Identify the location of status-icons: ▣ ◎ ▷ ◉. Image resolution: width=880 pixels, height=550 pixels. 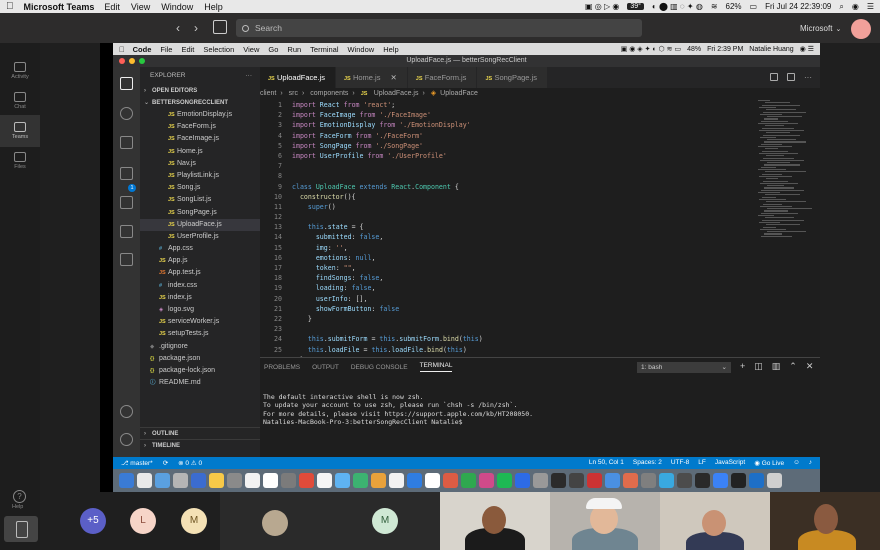
(602, 6).